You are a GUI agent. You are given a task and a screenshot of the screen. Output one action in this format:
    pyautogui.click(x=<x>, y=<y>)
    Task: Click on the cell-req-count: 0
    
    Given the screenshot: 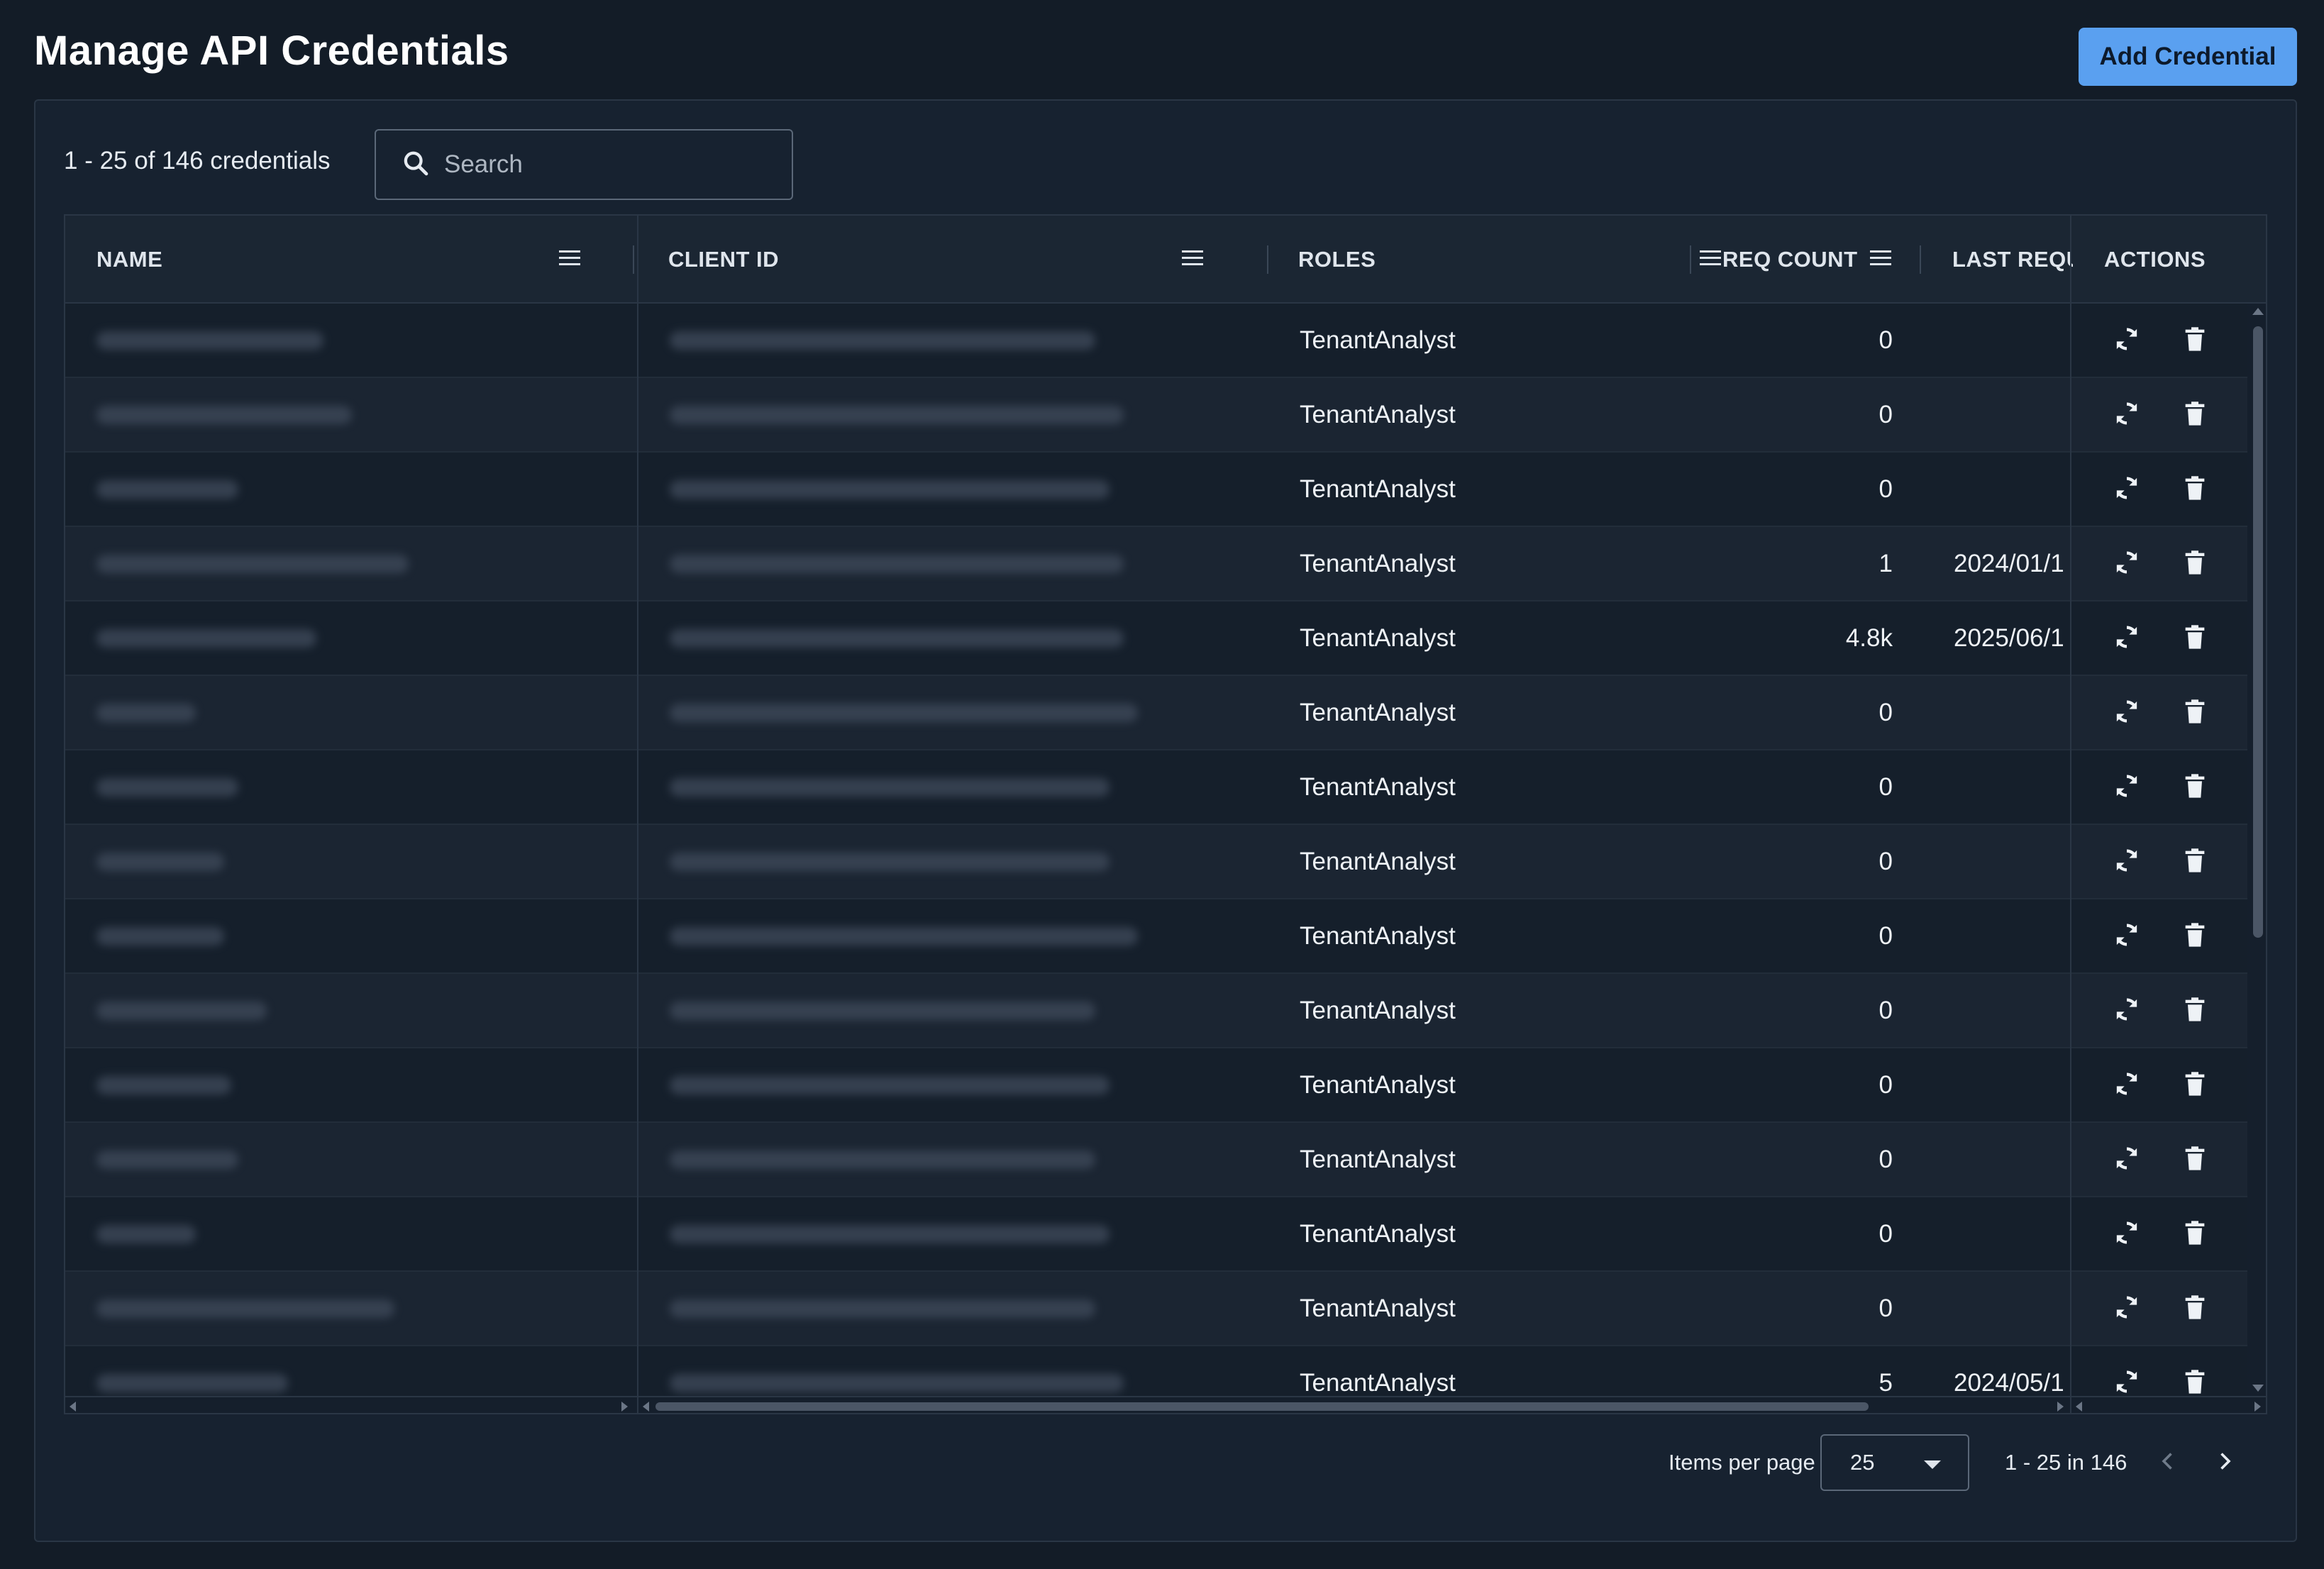 What is the action you would take?
    pyautogui.click(x=1886, y=1233)
    